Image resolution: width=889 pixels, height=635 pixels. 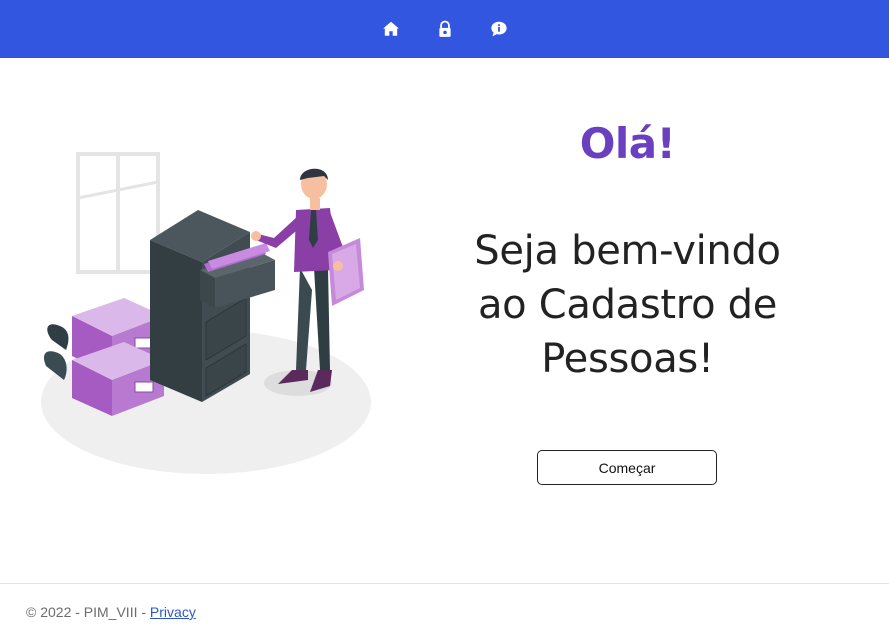 I want to click on footer-text: © 2022 - PIM_VIII - Privacy, so click(x=111, y=612).